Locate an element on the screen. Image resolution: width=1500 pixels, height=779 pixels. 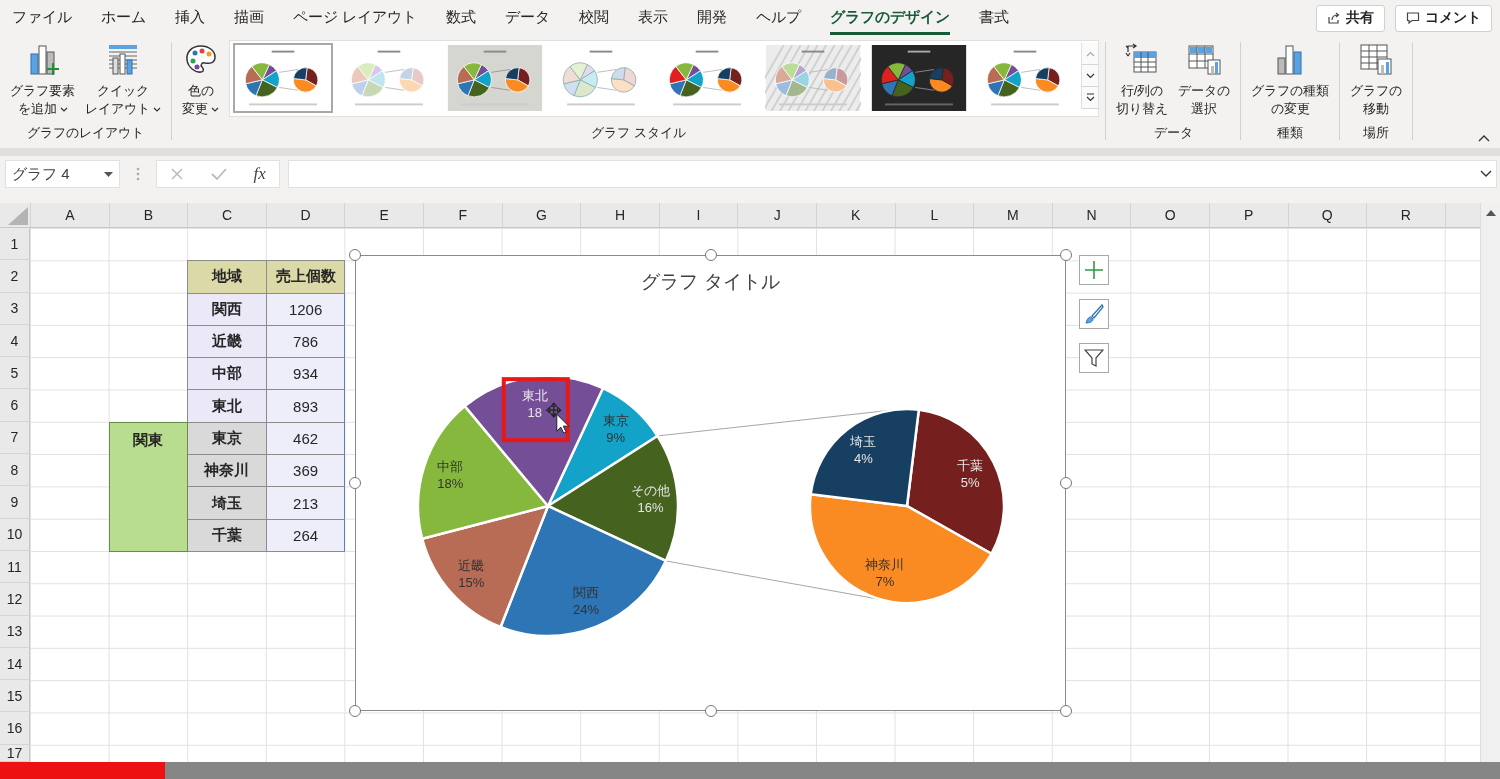
group-label: 場所 is located at coordinates (1376, 133).